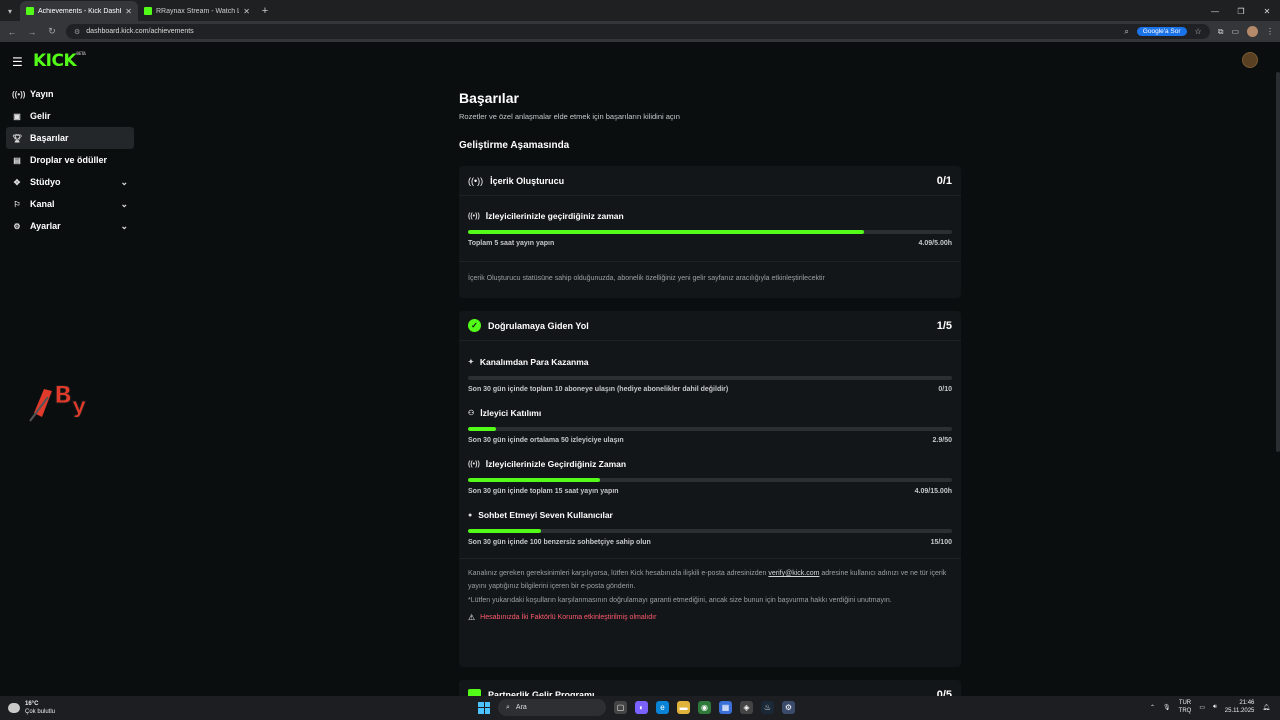 This screenshot has width=1280, height=720. I want to click on hamburger-menu-icon: ☰, so click(17, 62).